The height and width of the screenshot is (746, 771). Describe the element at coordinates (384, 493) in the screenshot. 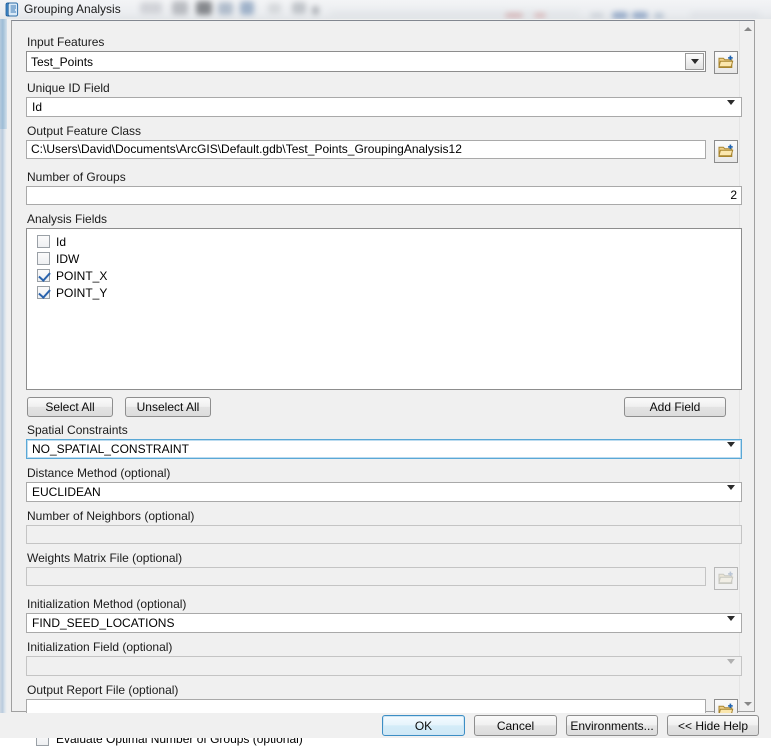

I see `distance-method-combo: EUCLIDEAN` at that location.